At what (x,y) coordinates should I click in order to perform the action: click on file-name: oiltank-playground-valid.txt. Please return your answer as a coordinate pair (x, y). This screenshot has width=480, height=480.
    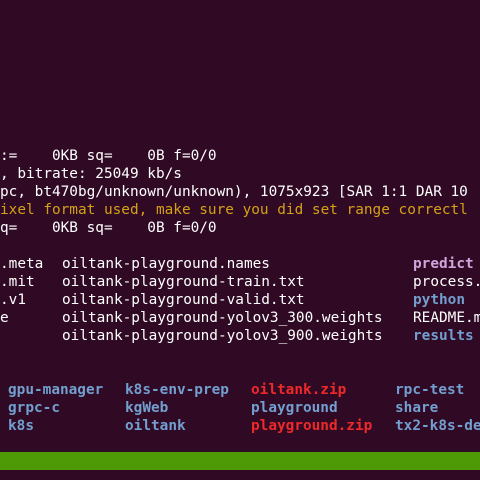
    Looking at the image, I should click on (183, 300).